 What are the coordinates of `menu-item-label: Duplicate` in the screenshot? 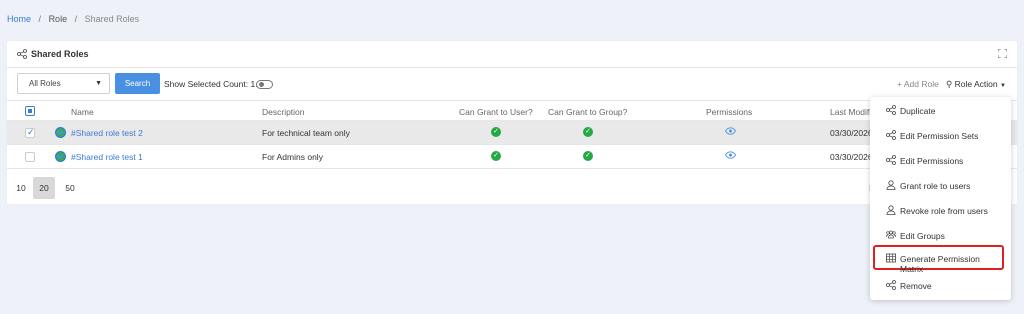 It's located at (918, 111).